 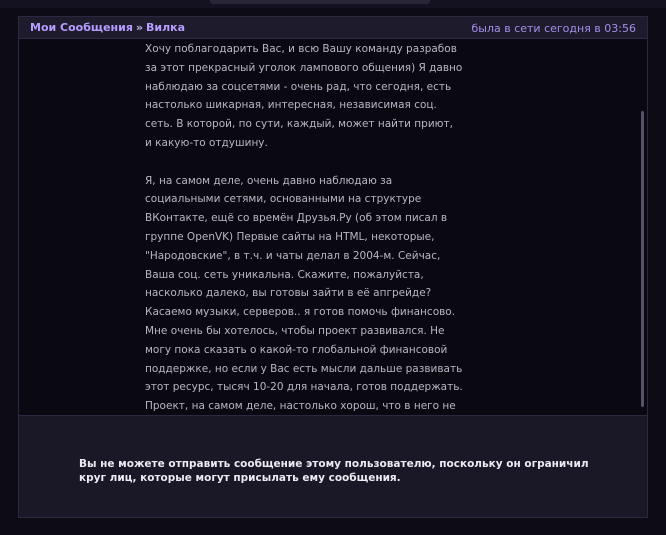 What do you see at coordinates (165, 27) in the screenshot?
I see `breadcrumb-user-link: Вилка` at bounding box center [165, 27].